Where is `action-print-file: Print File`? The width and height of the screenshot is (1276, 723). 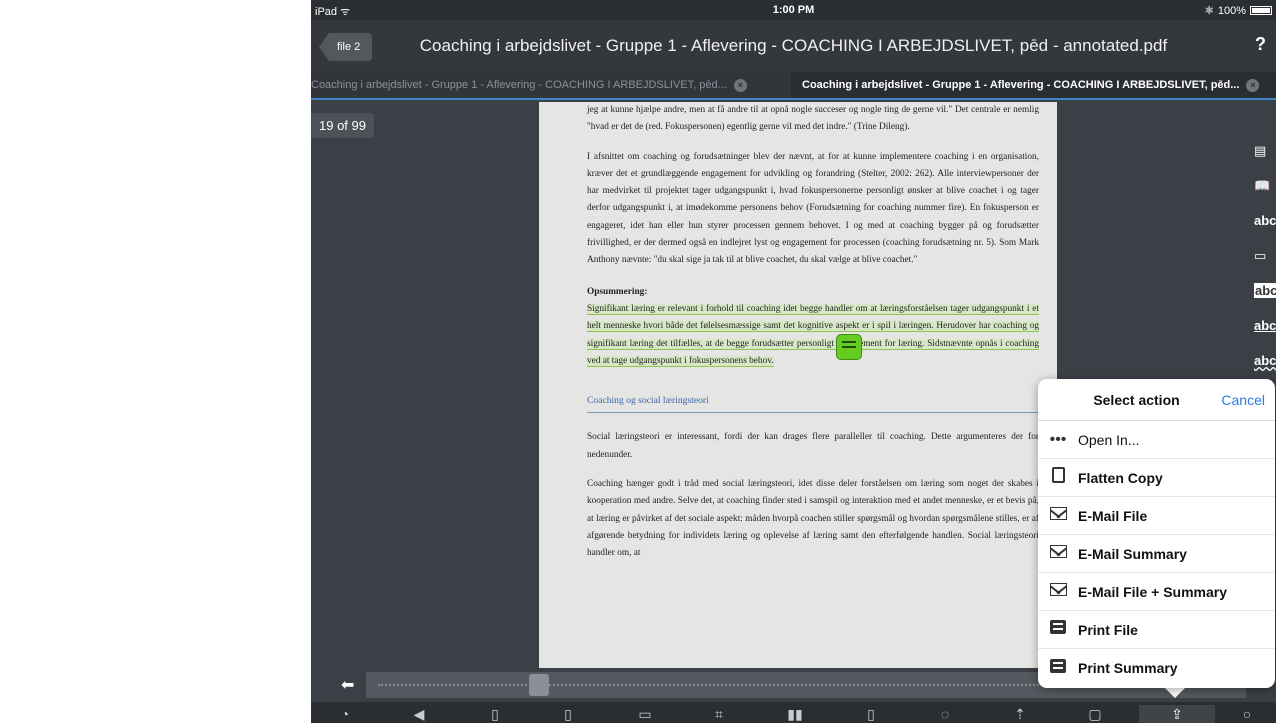 action-print-file: Print File is located at coordinates (1156, 630).